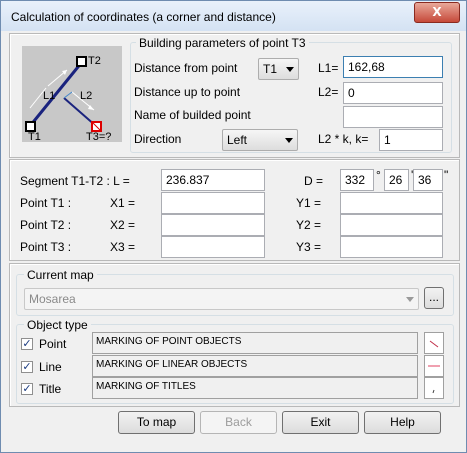 This screenshot has height=453, width=467. What do you see at coordinates (57, 325) in the screenshot?
I see `object-type-group-title: Object type` at bounding box center [57, 325].